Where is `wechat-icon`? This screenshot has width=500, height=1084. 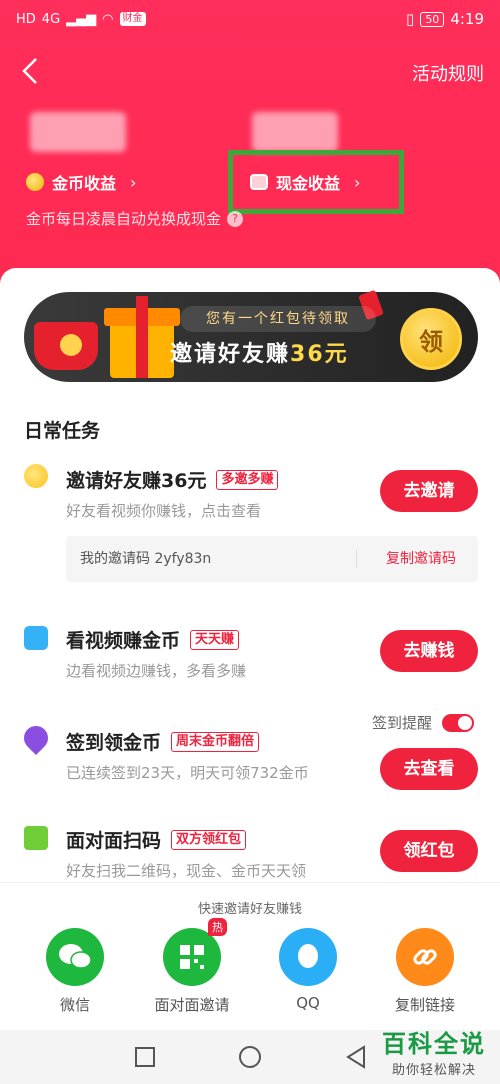 wechat-icon is located at coordinates (75, 957).